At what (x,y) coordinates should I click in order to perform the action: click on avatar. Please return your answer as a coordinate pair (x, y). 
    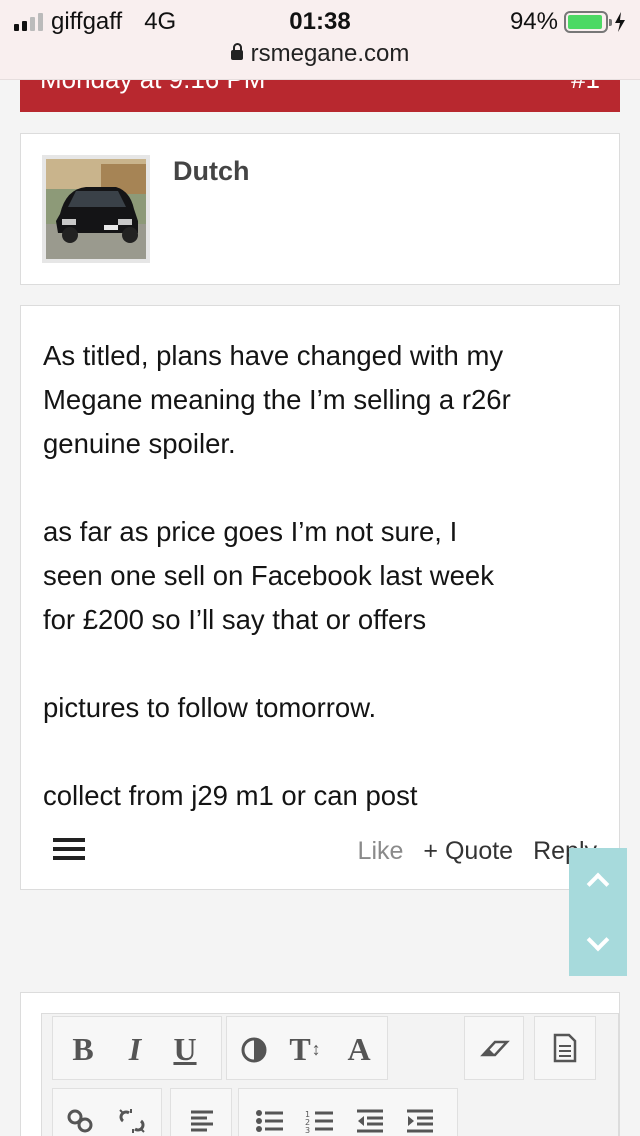
    Looking at the image, I should click on (96, 209).